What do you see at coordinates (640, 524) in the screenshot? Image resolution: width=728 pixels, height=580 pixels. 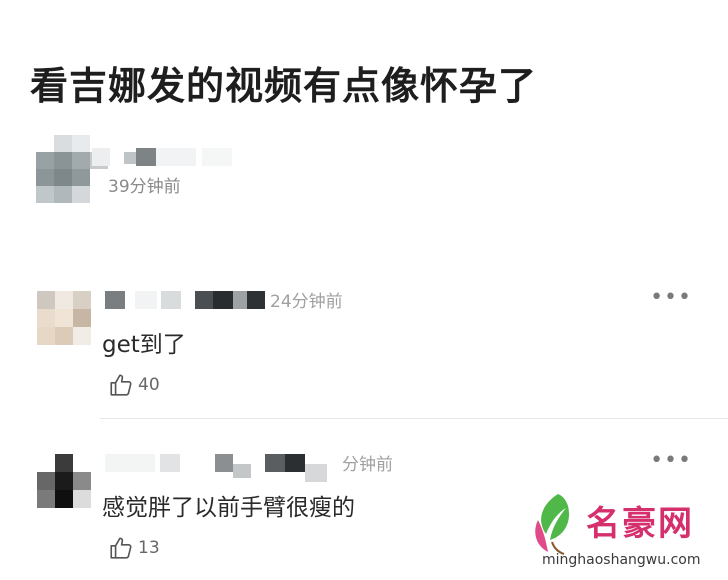 I see `watermark-brand: 名豪网` at bounding box center [640, 524].